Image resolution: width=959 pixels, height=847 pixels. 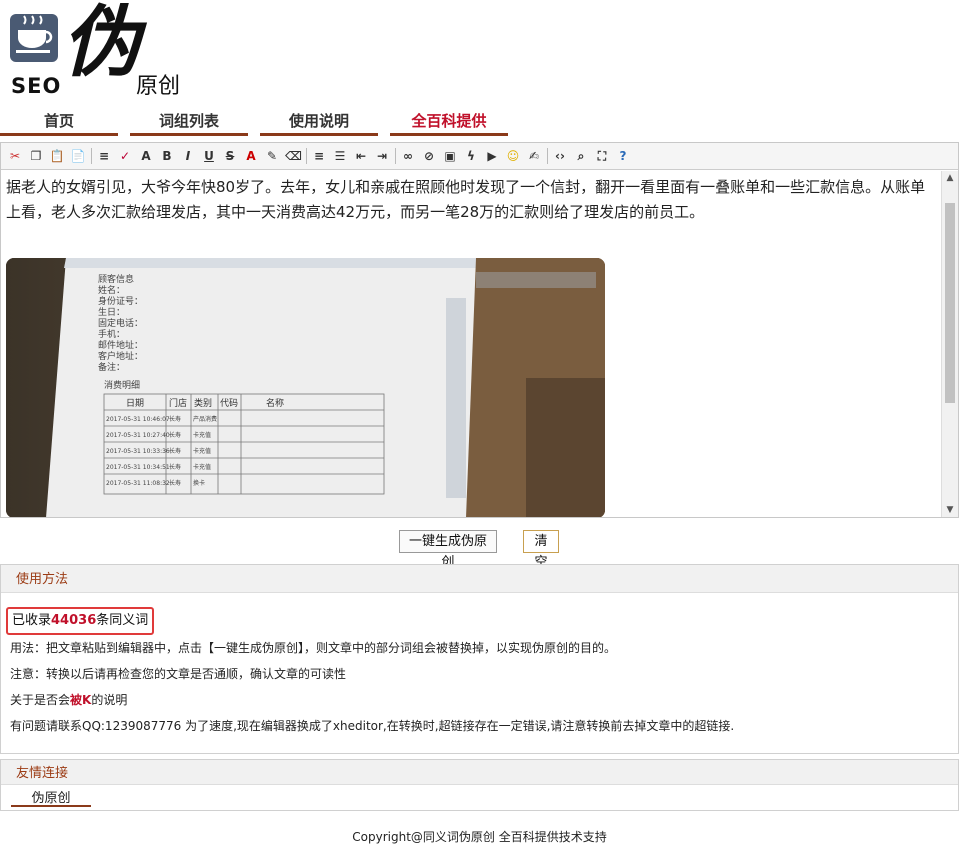 What do you see at coordinates (581, 156) in the screenshot?
I see `preview-icon: ⌕` at bounding box center [581, 156].